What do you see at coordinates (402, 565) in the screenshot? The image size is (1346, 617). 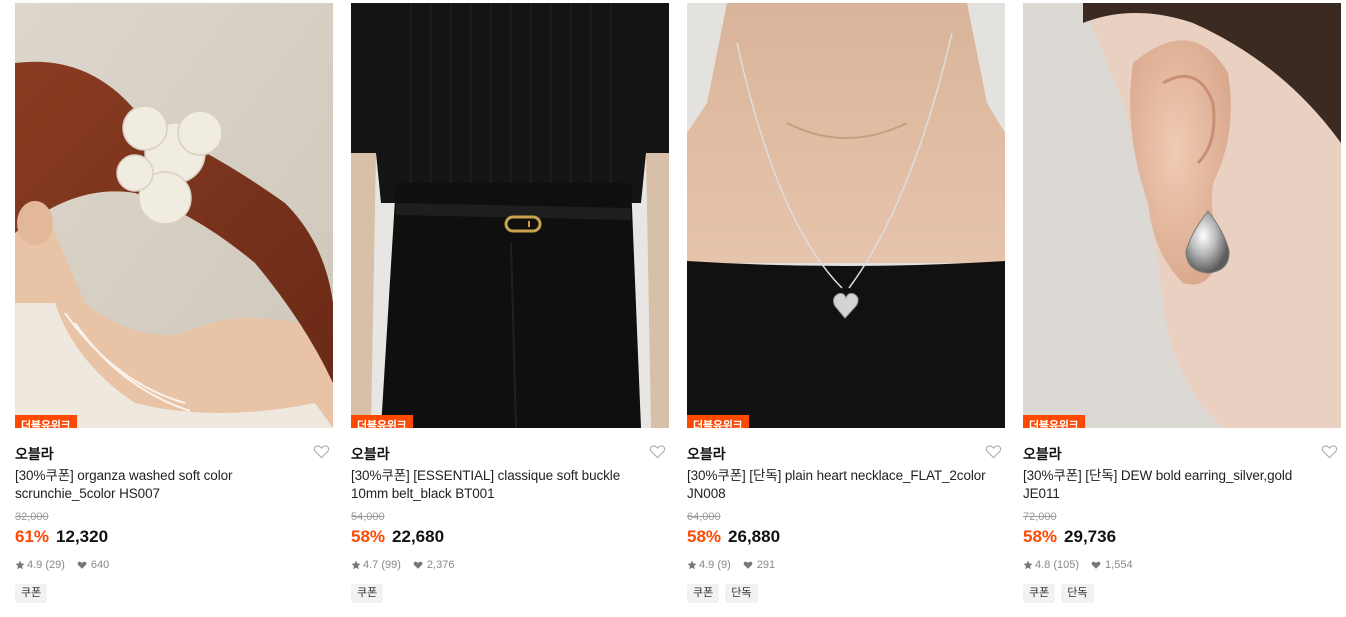 I see `product-stats: 4.7 (99) 2,376` at bounding box center [402, 565].